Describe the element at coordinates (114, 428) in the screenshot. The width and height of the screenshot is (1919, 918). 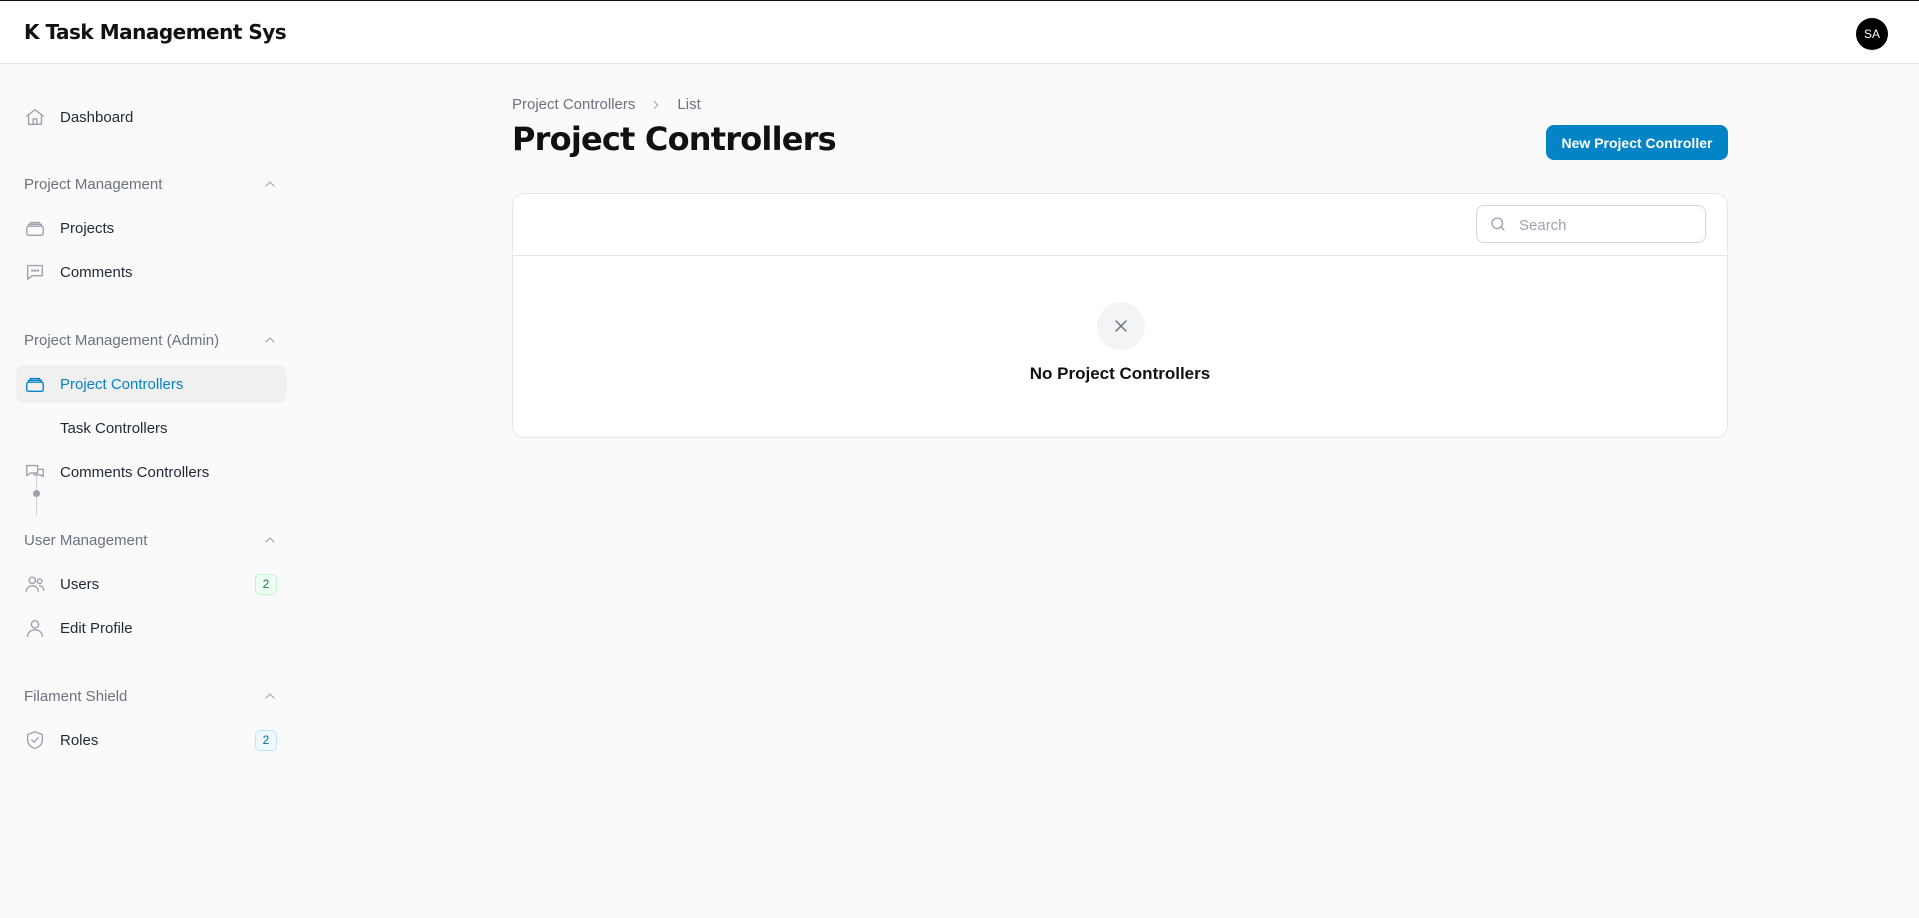
I see `sidebar-item-label: Task Controllers` at that location.